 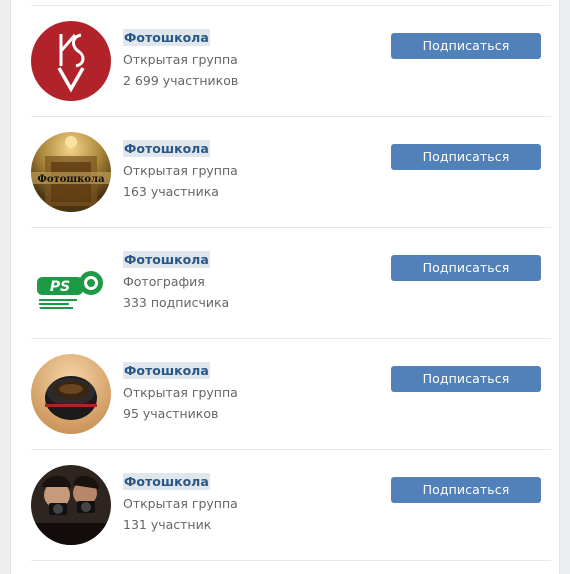 What do you see at coordinates (71, 283) in the screenshot?
I see `ps-school-logo-avatar: PS` at bounding box center [71, 283].